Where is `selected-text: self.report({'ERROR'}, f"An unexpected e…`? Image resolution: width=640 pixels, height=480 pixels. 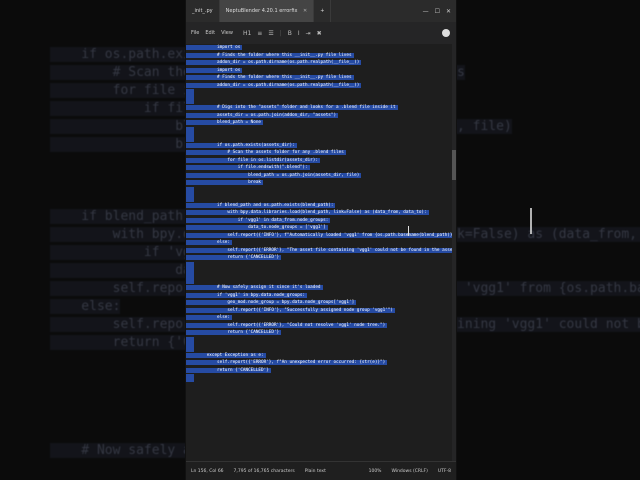 selected-text: self.report({'ERROR'}, f"An unexpected e… is located at coordinates (287, 362).